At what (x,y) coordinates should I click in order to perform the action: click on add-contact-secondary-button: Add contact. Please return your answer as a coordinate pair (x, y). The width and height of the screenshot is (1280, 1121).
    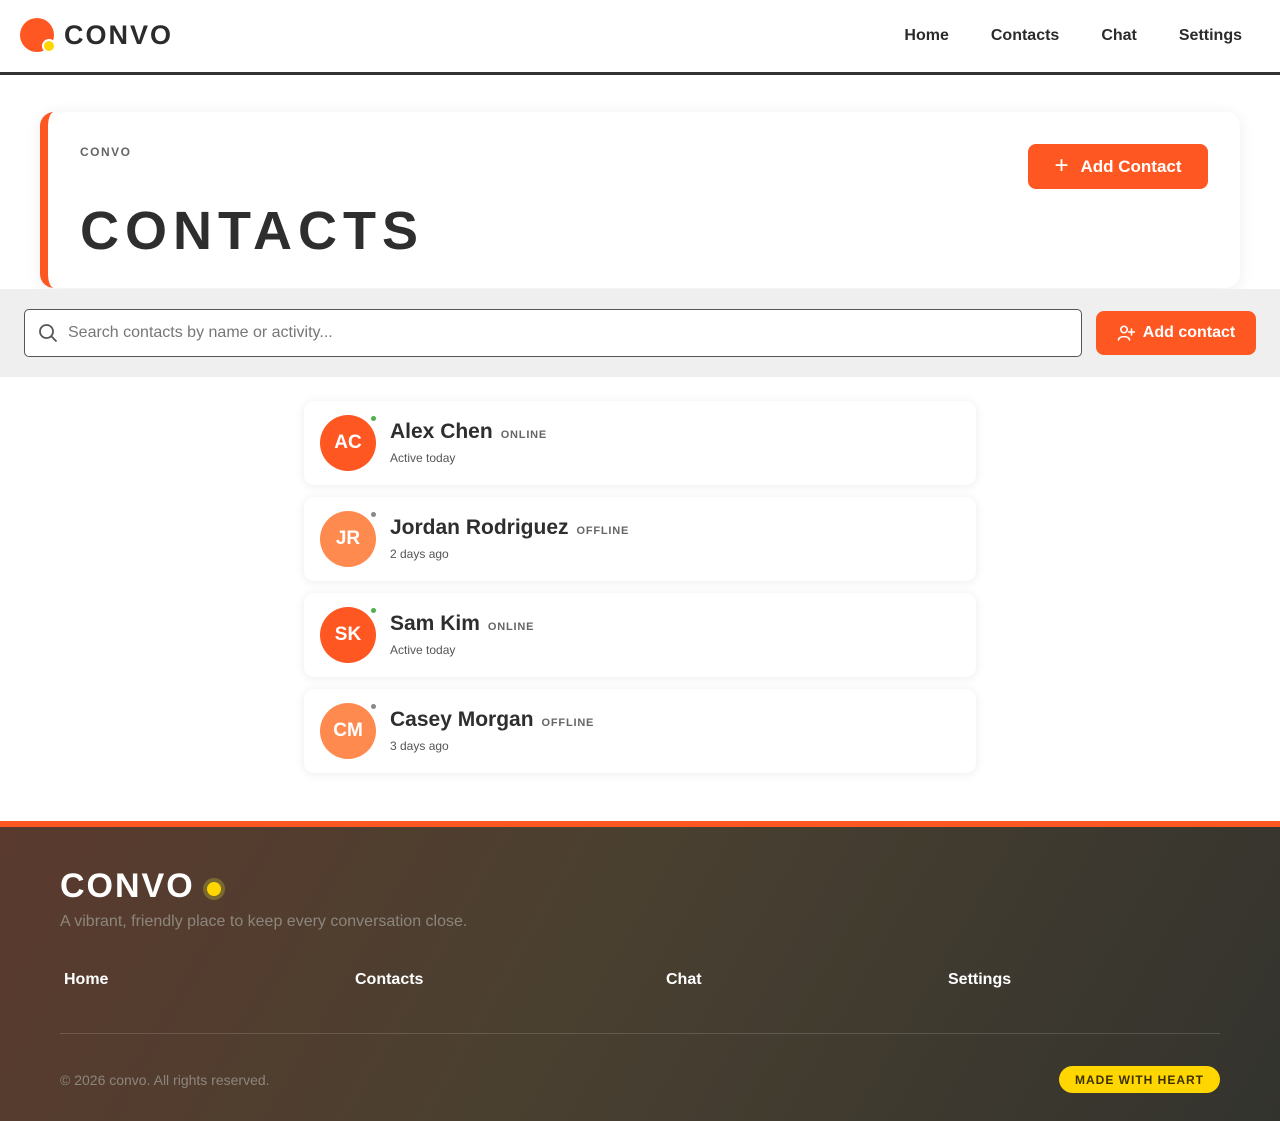
    Looking at the image, I should click on (1176, 333).